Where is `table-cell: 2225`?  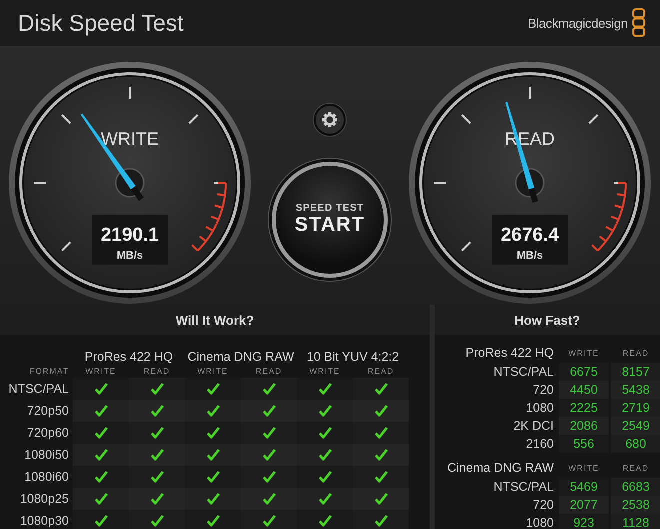
table-cell: 2225 is located at coordinates (584, 408).